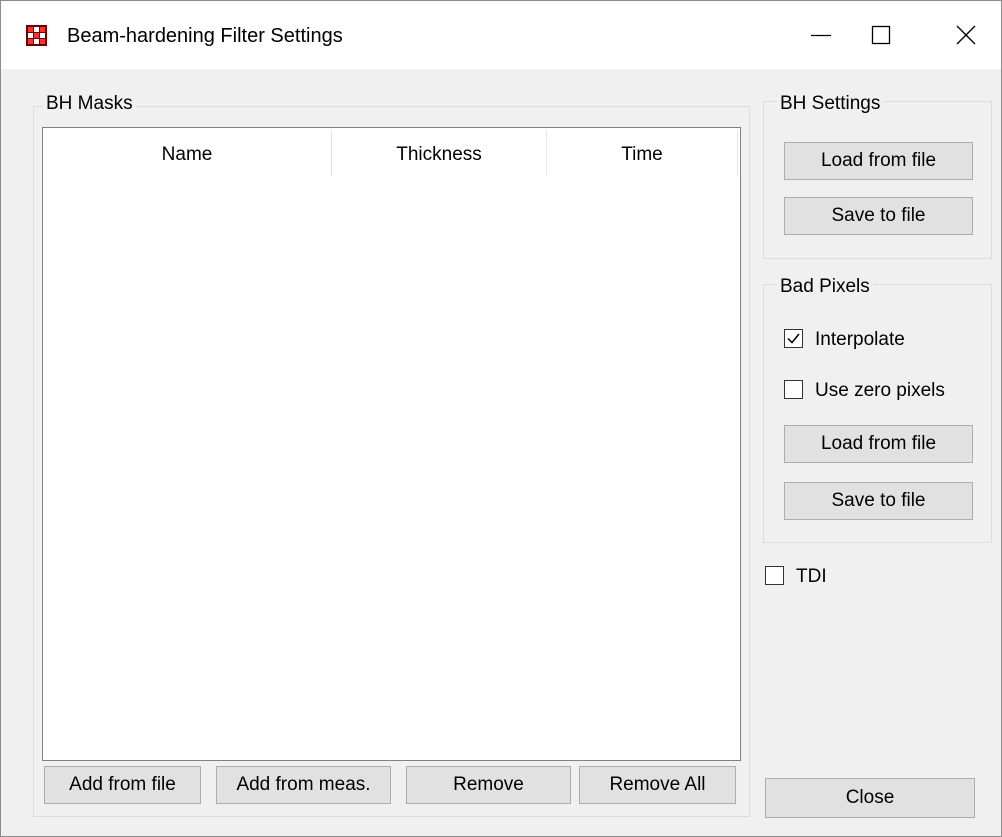 Image resolution: width=1002 pixels, height=837 pixels. Describe the element at coordinates (488, 785) in the screenshot. I see `remove-button: Remove` at that location.